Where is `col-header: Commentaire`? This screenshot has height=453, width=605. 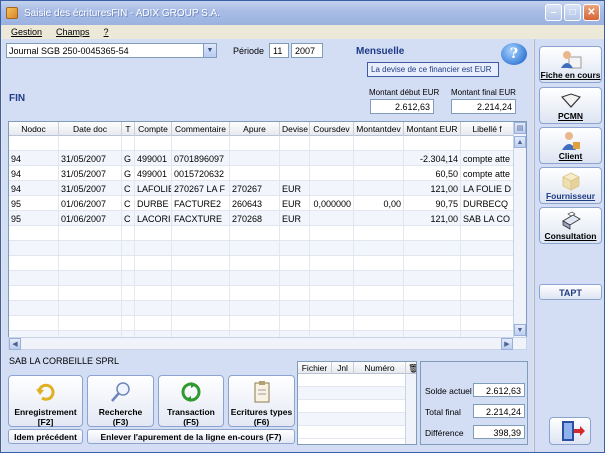
col-header: Commentaire is located at coordinates (201, 129).